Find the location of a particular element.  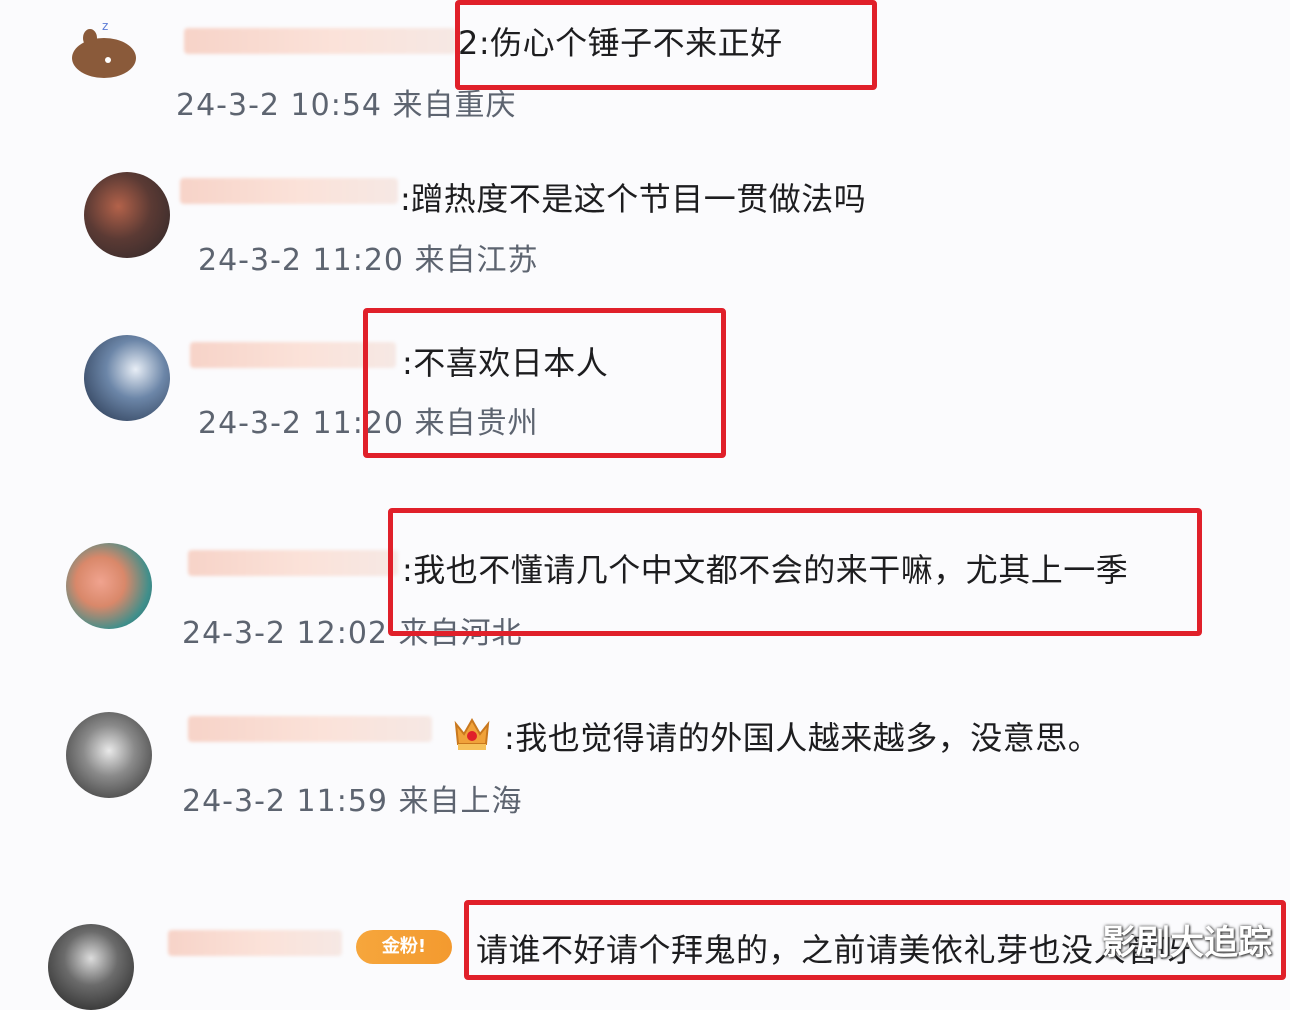

comment-text: :蹭热度不是这个节目一贯做法吗 is located at coordinates (633, 199).